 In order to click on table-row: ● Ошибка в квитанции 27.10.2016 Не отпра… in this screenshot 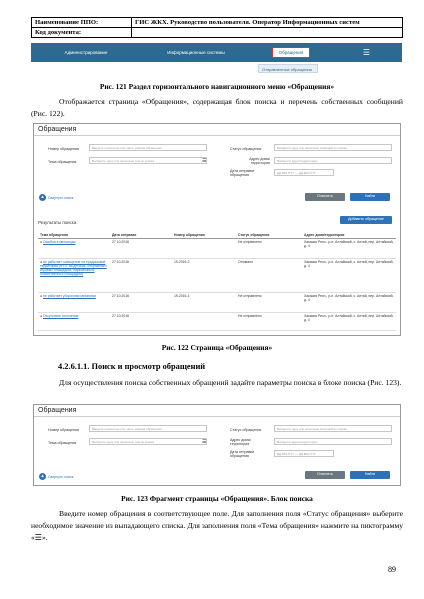, I will do `click(217, 248)`.